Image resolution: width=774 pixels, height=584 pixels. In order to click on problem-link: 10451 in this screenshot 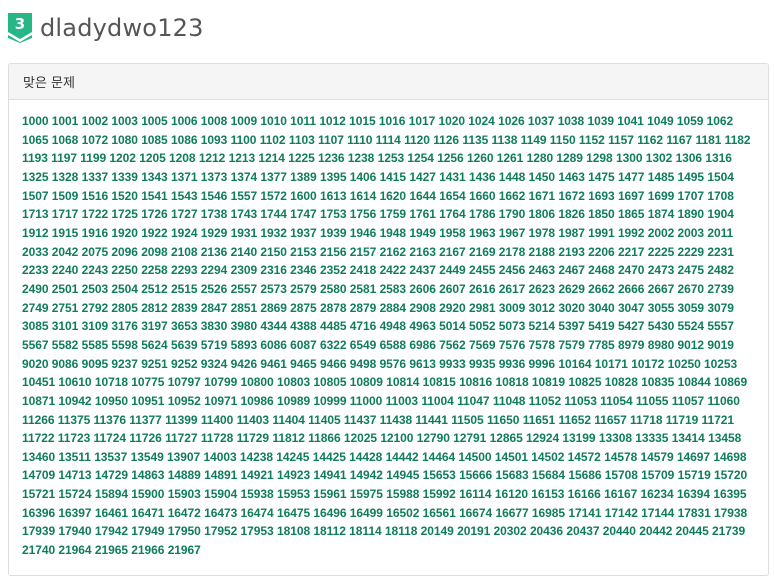, I will do `click(38, 382)`.